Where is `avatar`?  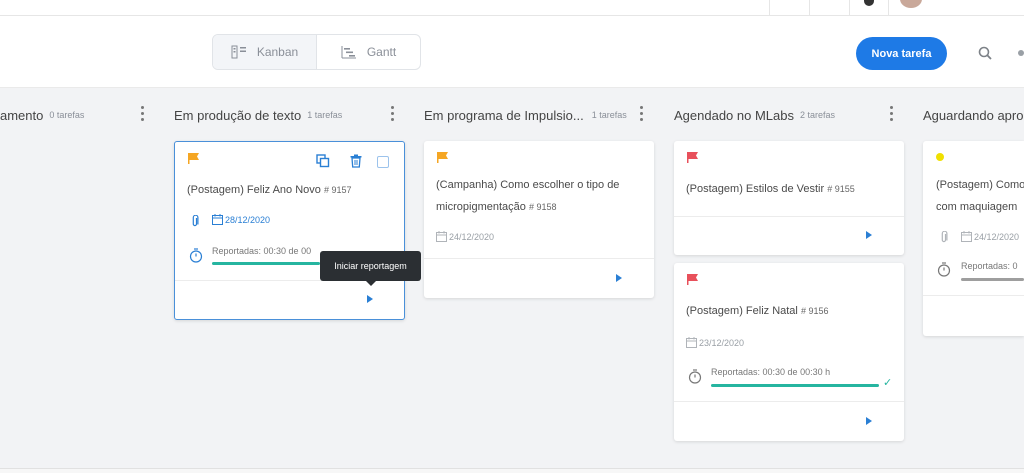 avatar is located at coordinates (911, 4).